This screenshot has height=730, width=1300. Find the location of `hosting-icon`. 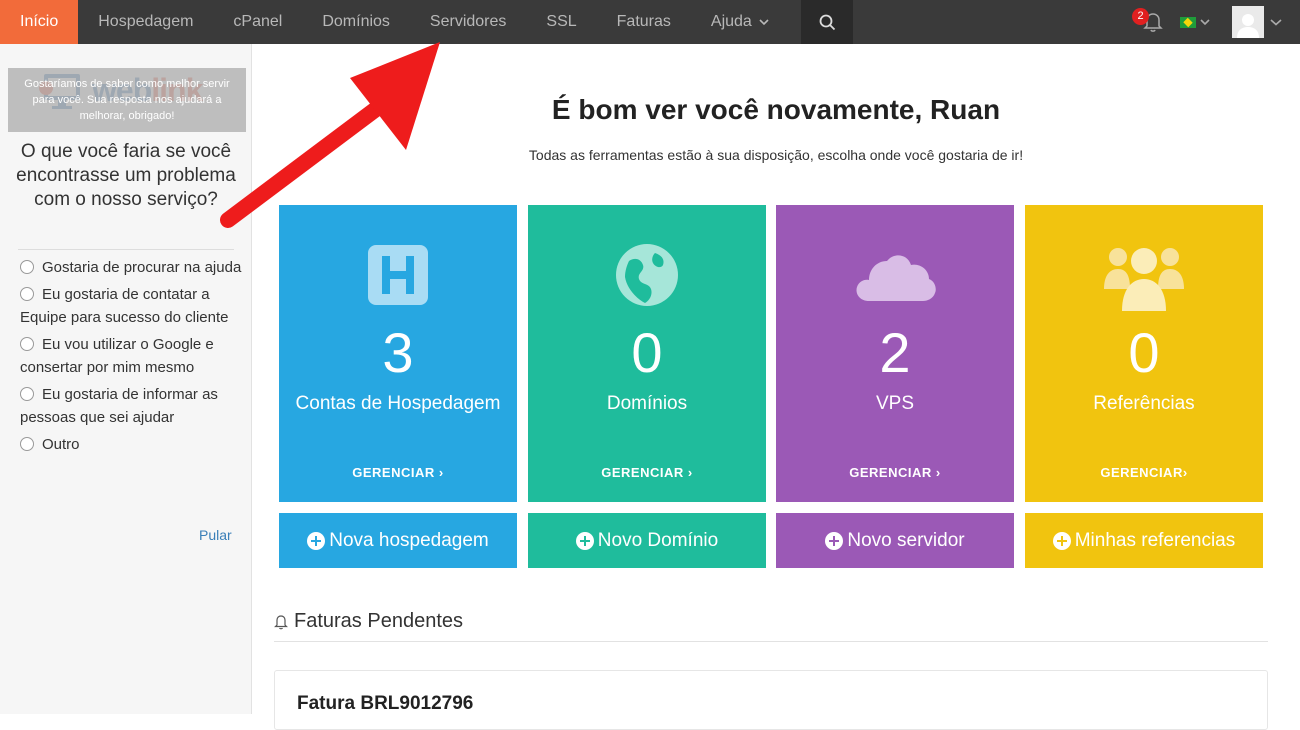

hosting-icon is located at coordinates (398, 275).